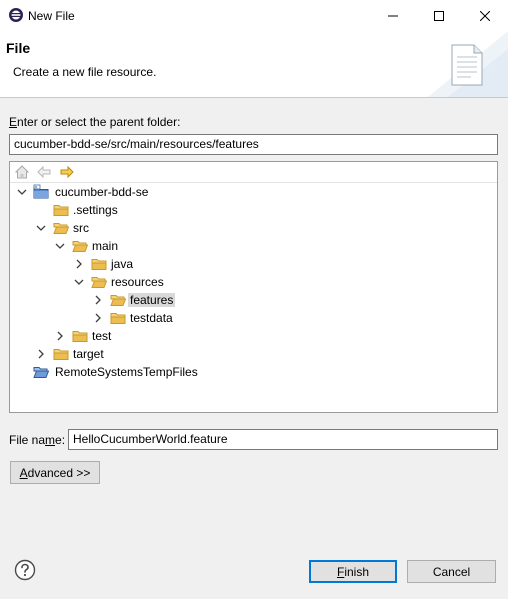 The image size is (508, 599). I want to click on tree-toolbar, so click(253, 172).